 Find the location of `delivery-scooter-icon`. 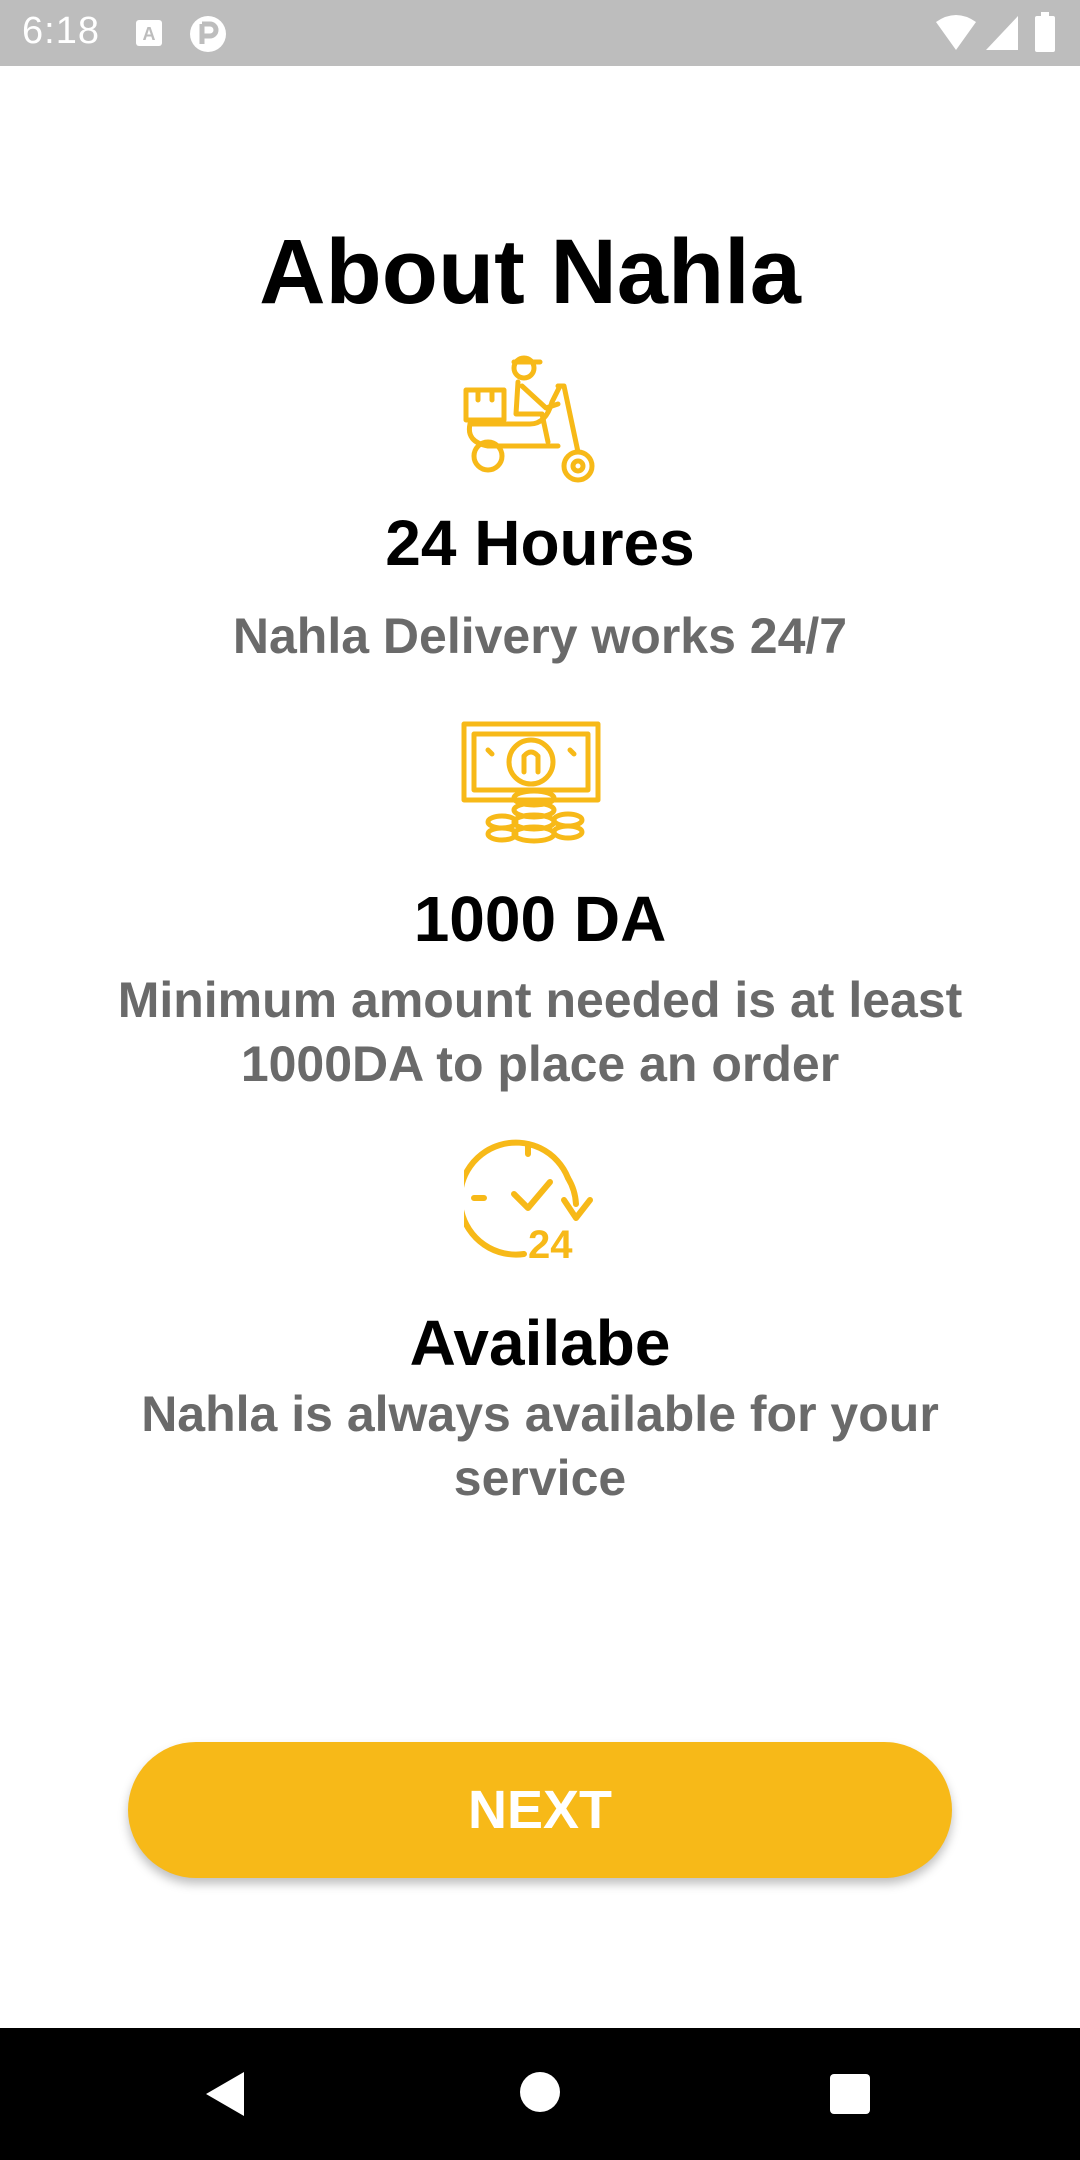

delivery-scooter-icon is located at coordinates (529, 419).